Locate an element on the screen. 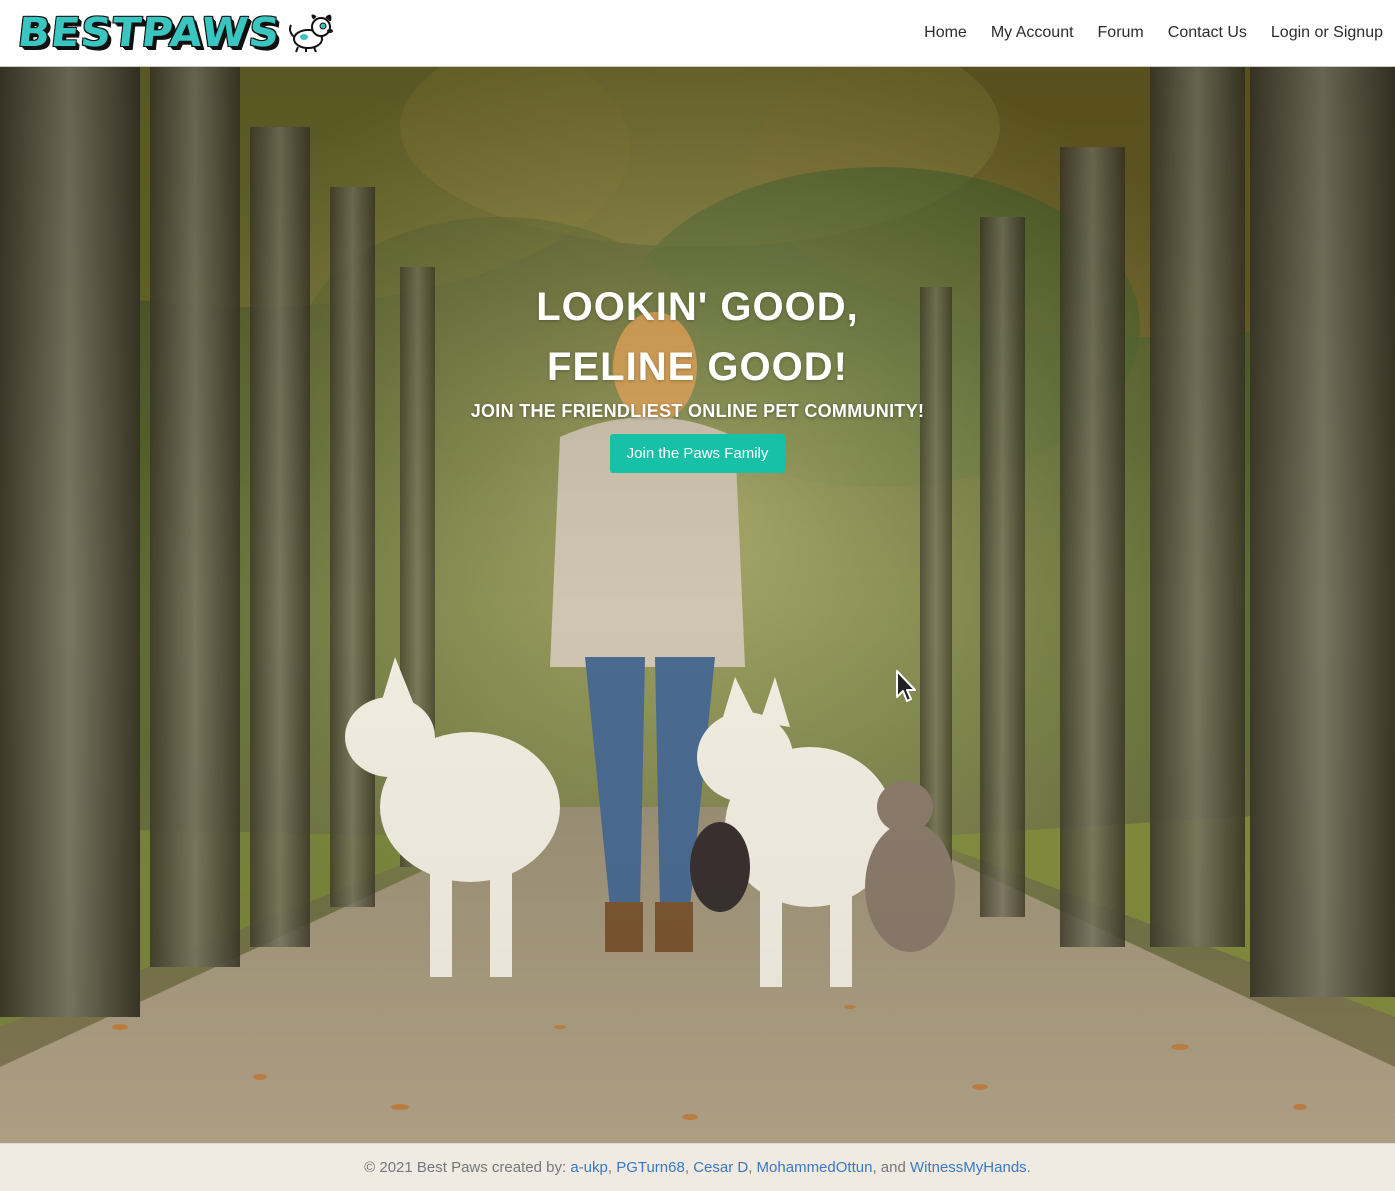  hero-headline-line2: FELINE GOOD! is located at coordinates (697, 367).